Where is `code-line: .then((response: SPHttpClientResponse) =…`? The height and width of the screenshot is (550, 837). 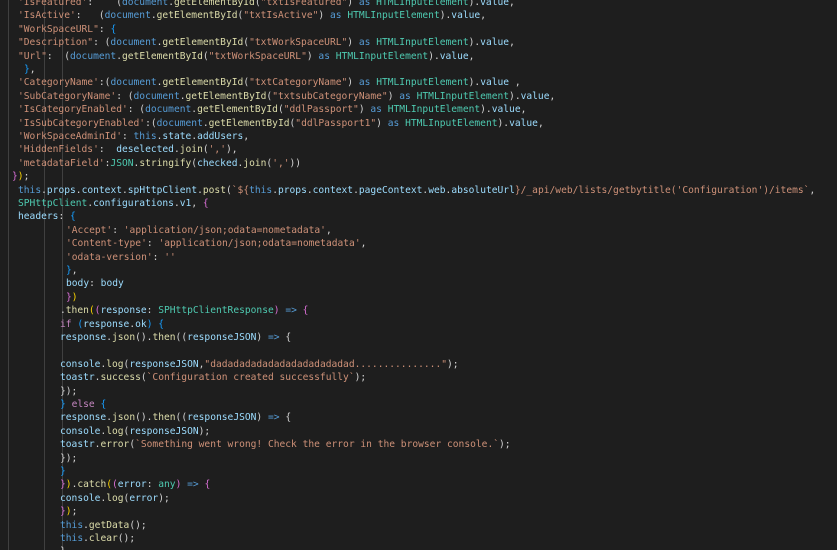
code-line: .then((response: SPHttpClientResponse) =… is located at coordinates (184, 310).